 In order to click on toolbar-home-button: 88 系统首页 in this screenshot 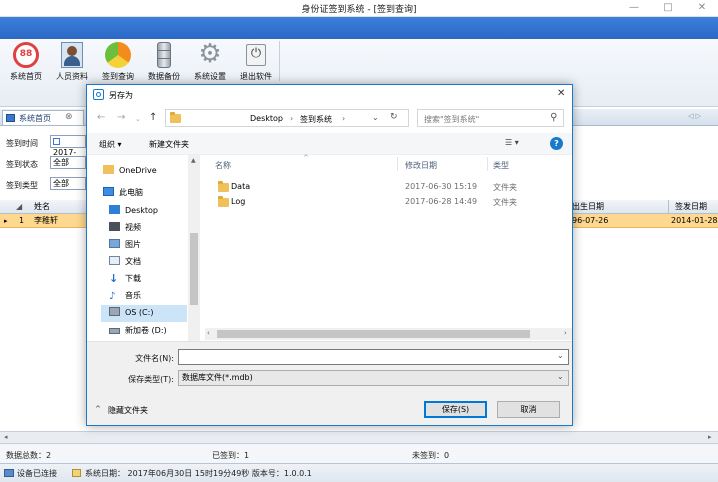, I will do `click(26, 62)`.